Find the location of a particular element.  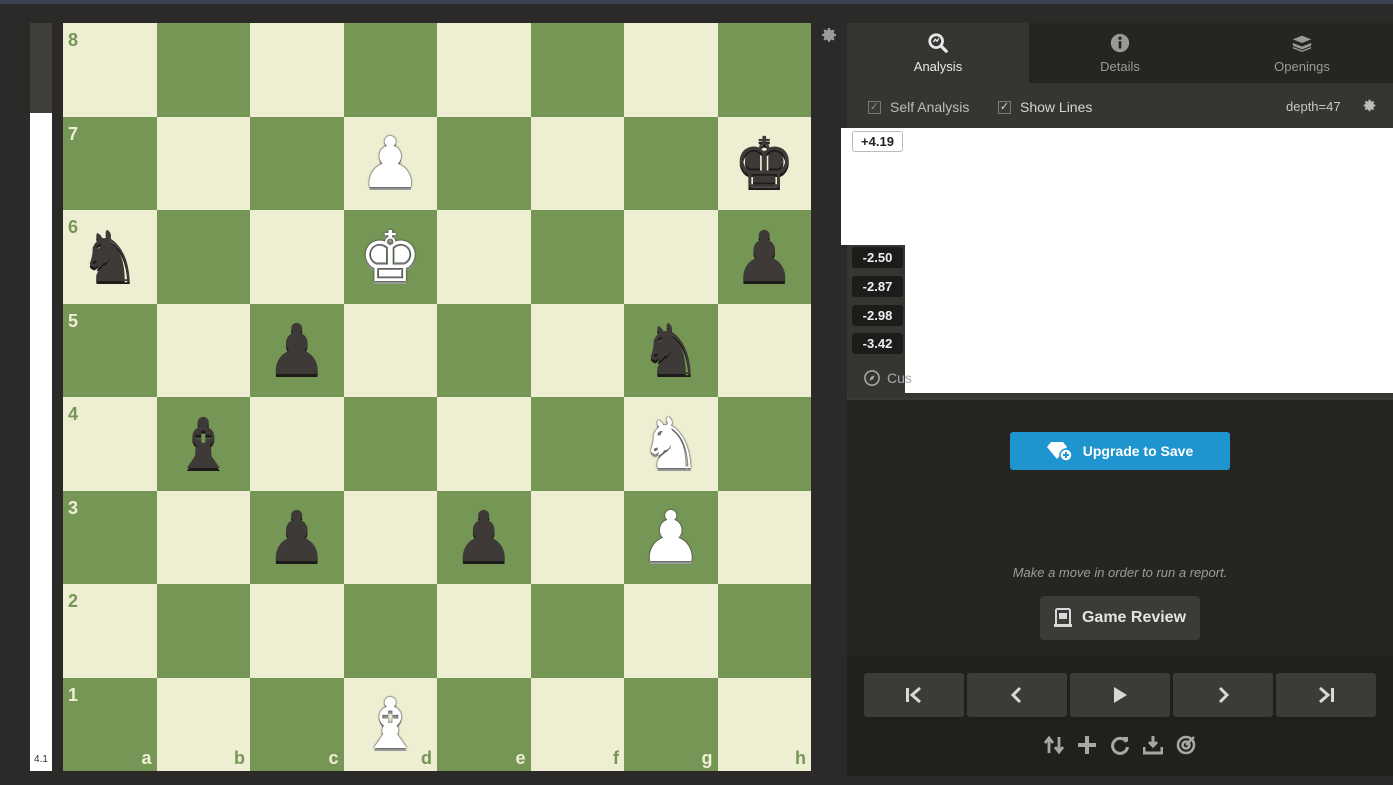

square-f5 is located at coordinates (577, 350).